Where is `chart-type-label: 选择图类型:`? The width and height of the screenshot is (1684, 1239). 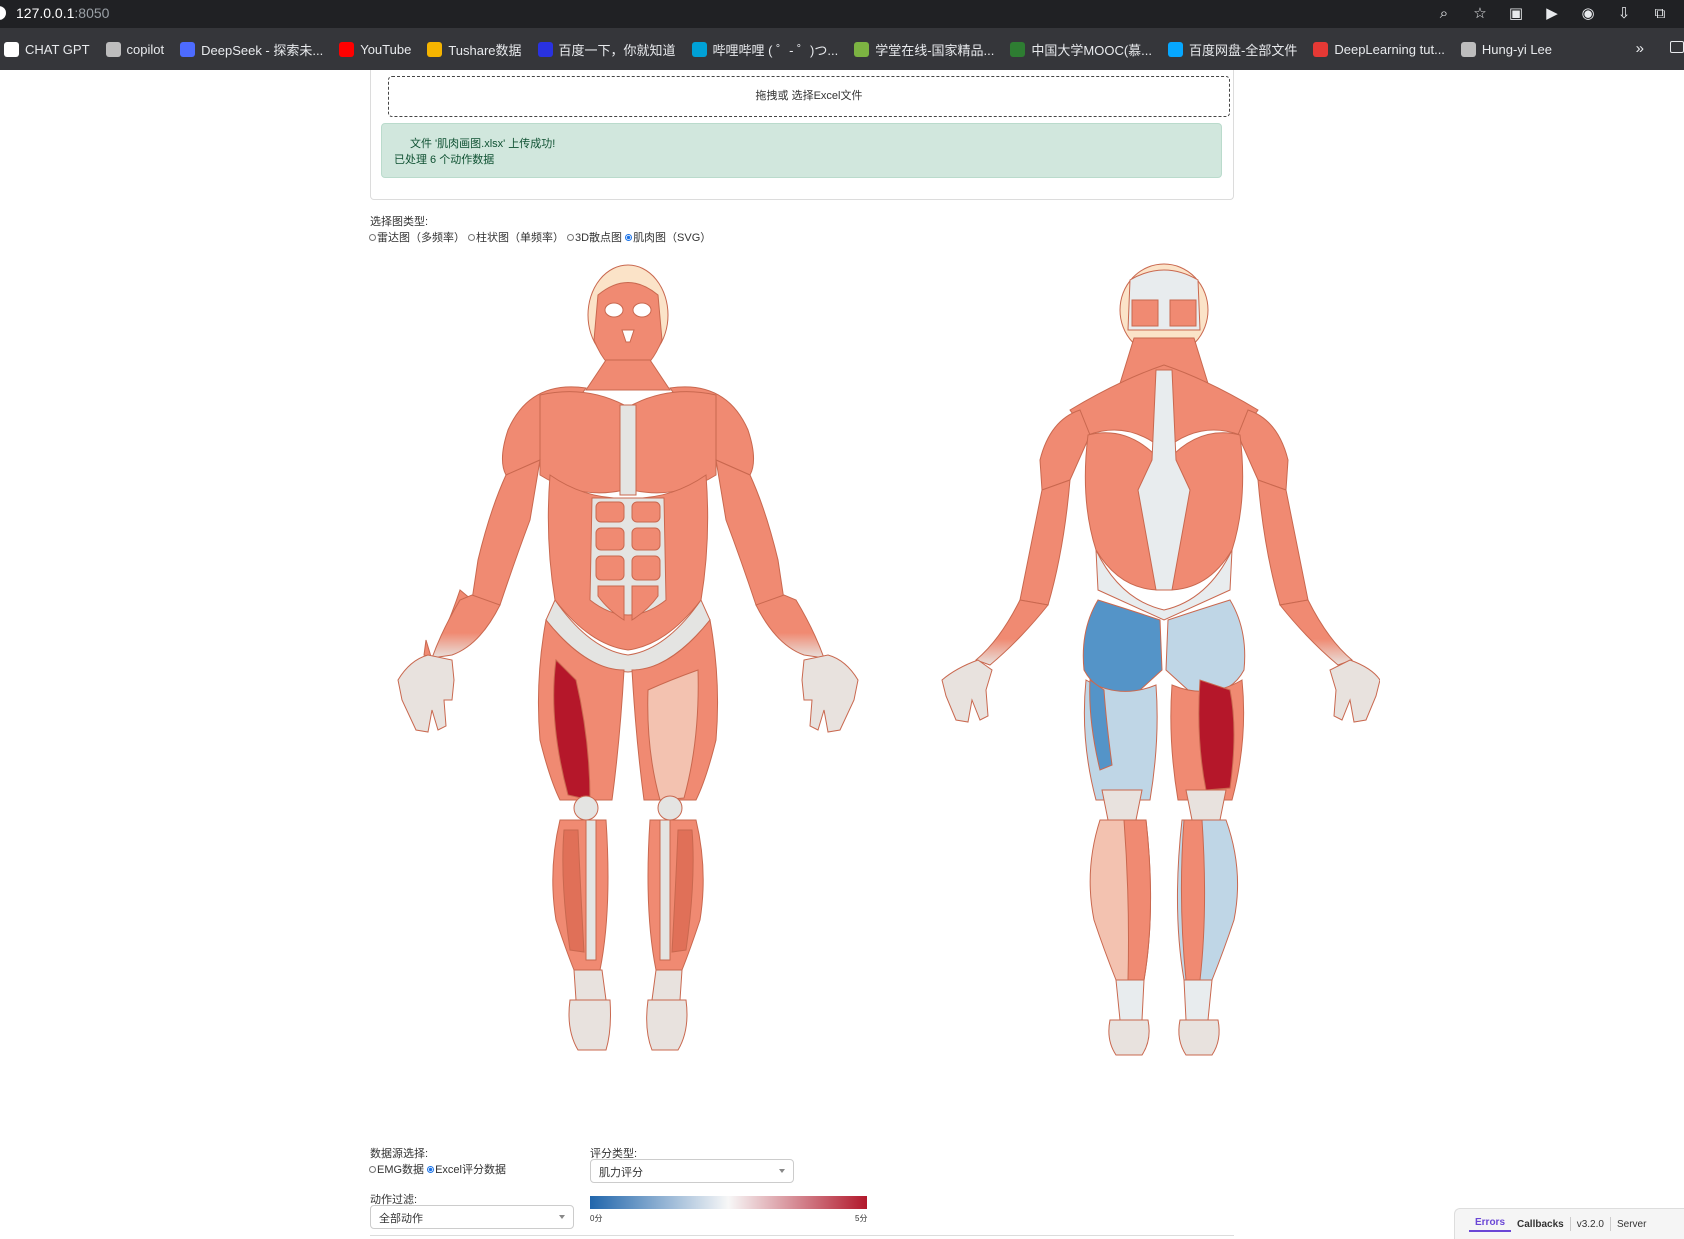
chart-type-label: 选择图类型: is located at coordinates (399, 222).